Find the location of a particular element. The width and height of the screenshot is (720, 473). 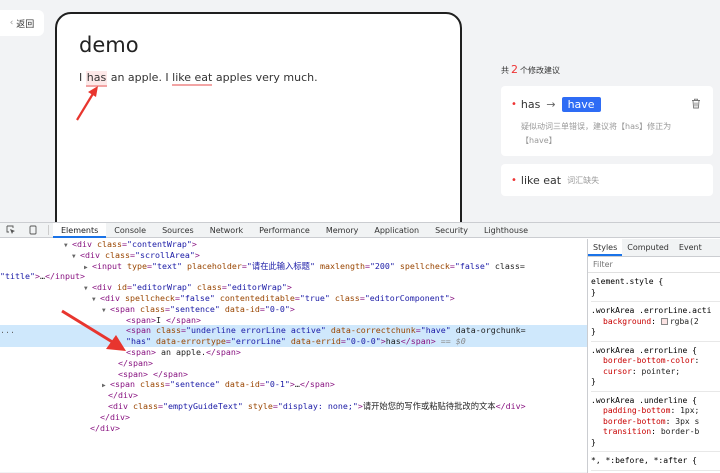

tab-application: Application is located at coordinates (396, 230).